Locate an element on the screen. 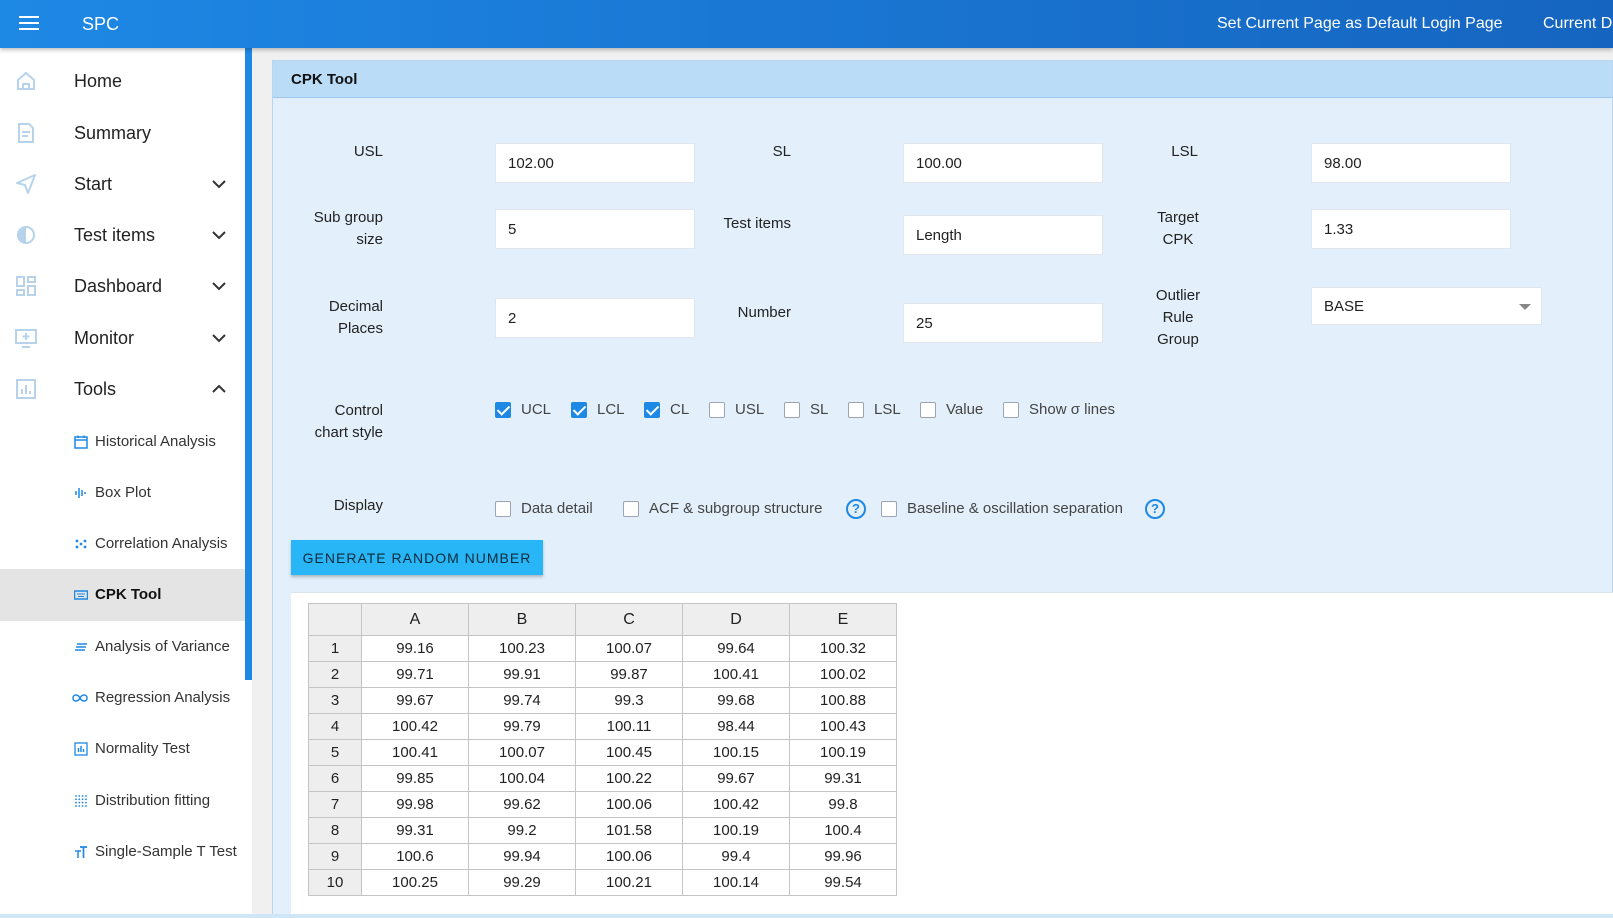 The image size is (1613, 918). sidebar-item-tools: Tools is located at coordinates (122, 390).